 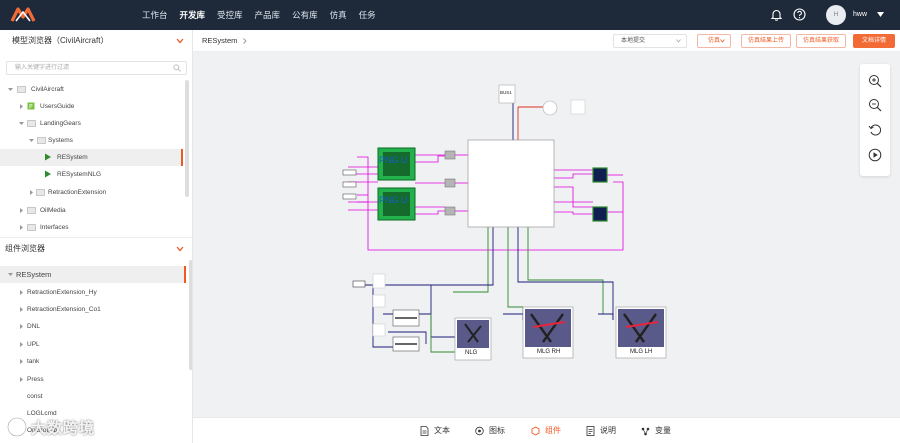 What do you see at coordinates (860, 15) in the screenshot?
I see `username: hww` at bounding box center [860, 15].